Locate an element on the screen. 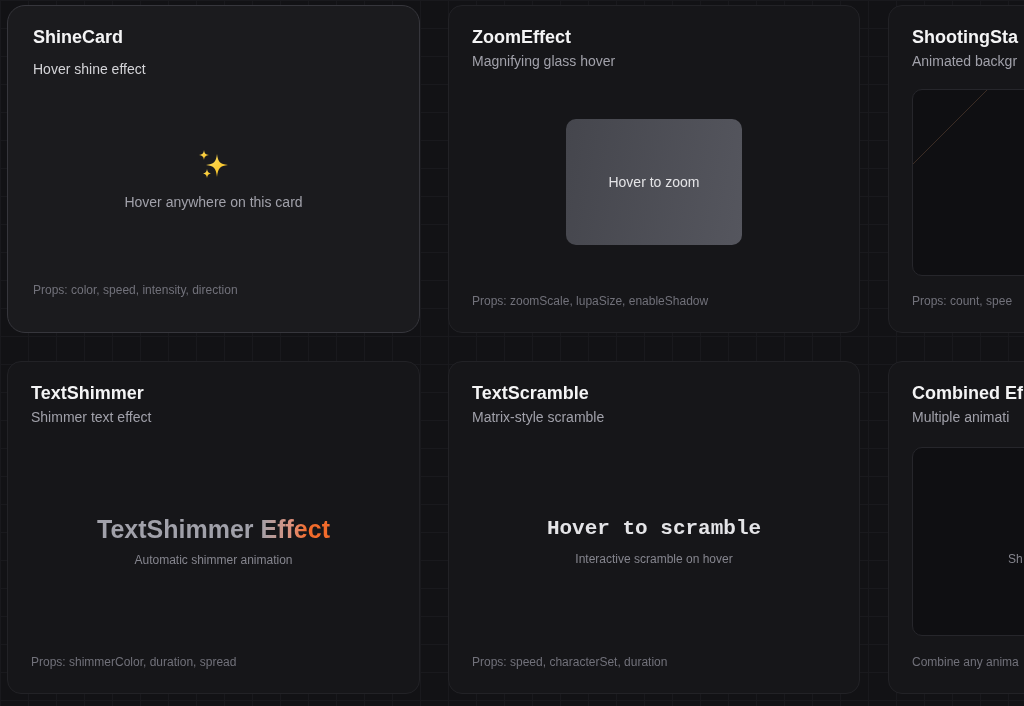  props-text: Props: color, speed, intensity, direction is located at coordinates (136, 290).